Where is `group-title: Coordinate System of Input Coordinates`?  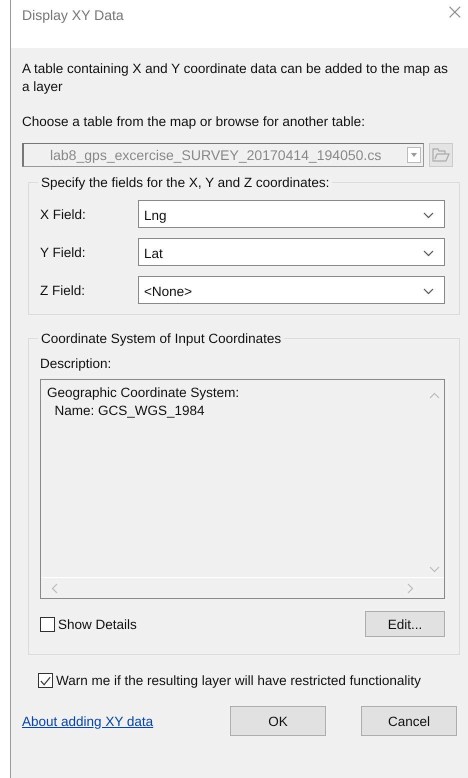 group-title: Coordinate System of Input Coordinates is located at coordinates (161, 338).